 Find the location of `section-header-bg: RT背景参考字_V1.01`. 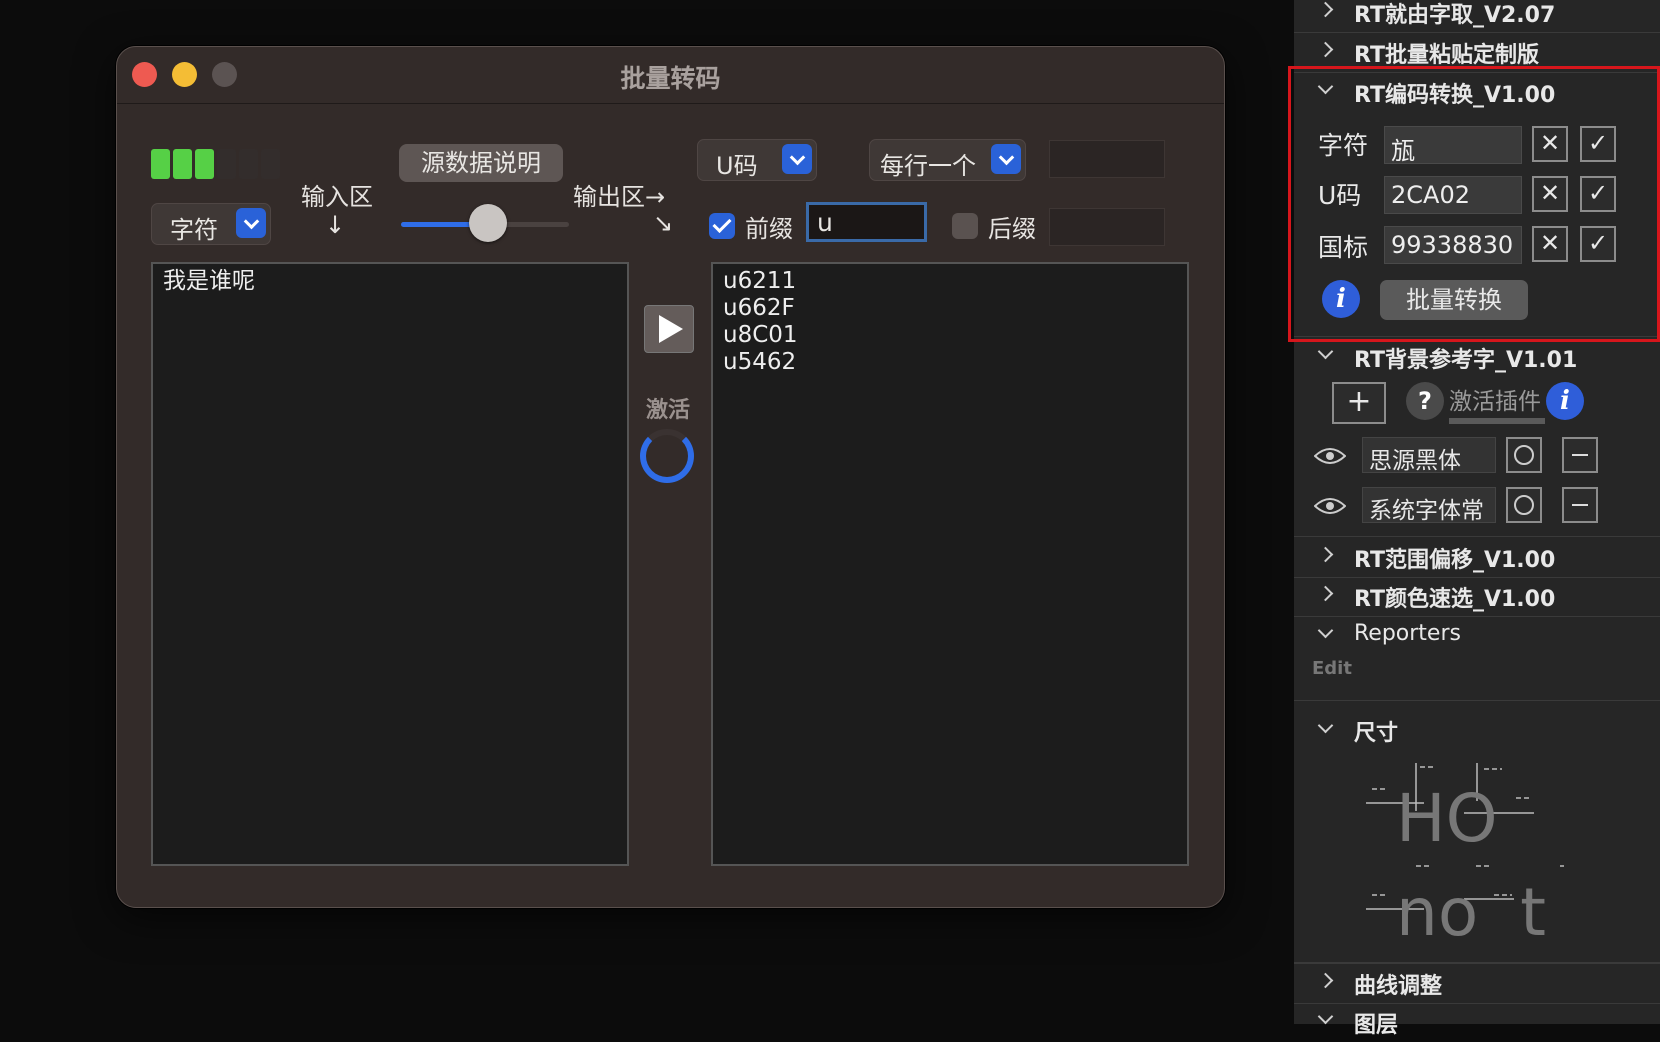

section-header-bg: RT背景参考字_V1.01 is located at coordinates (1477, 356).